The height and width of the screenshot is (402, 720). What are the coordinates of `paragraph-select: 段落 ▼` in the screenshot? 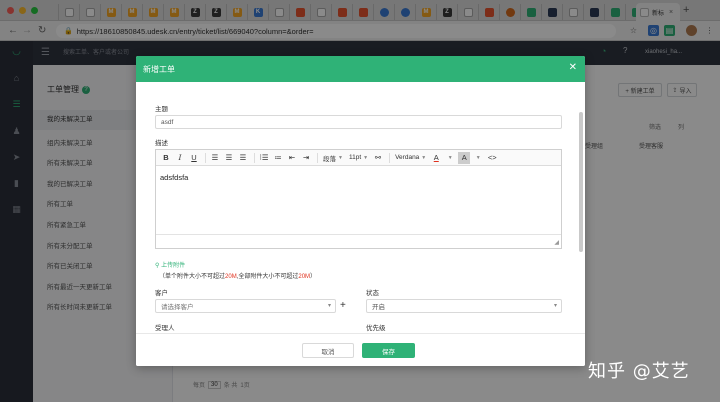 It's located at (333, 158).